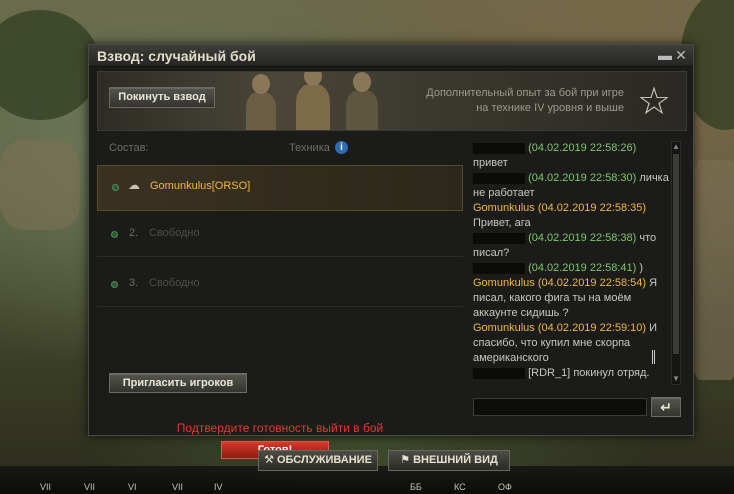 This screenshot has width=734, height=494. I want to click on window-titlebar: Взвод: случайный бой ▬ ✕, so click(391, 56).